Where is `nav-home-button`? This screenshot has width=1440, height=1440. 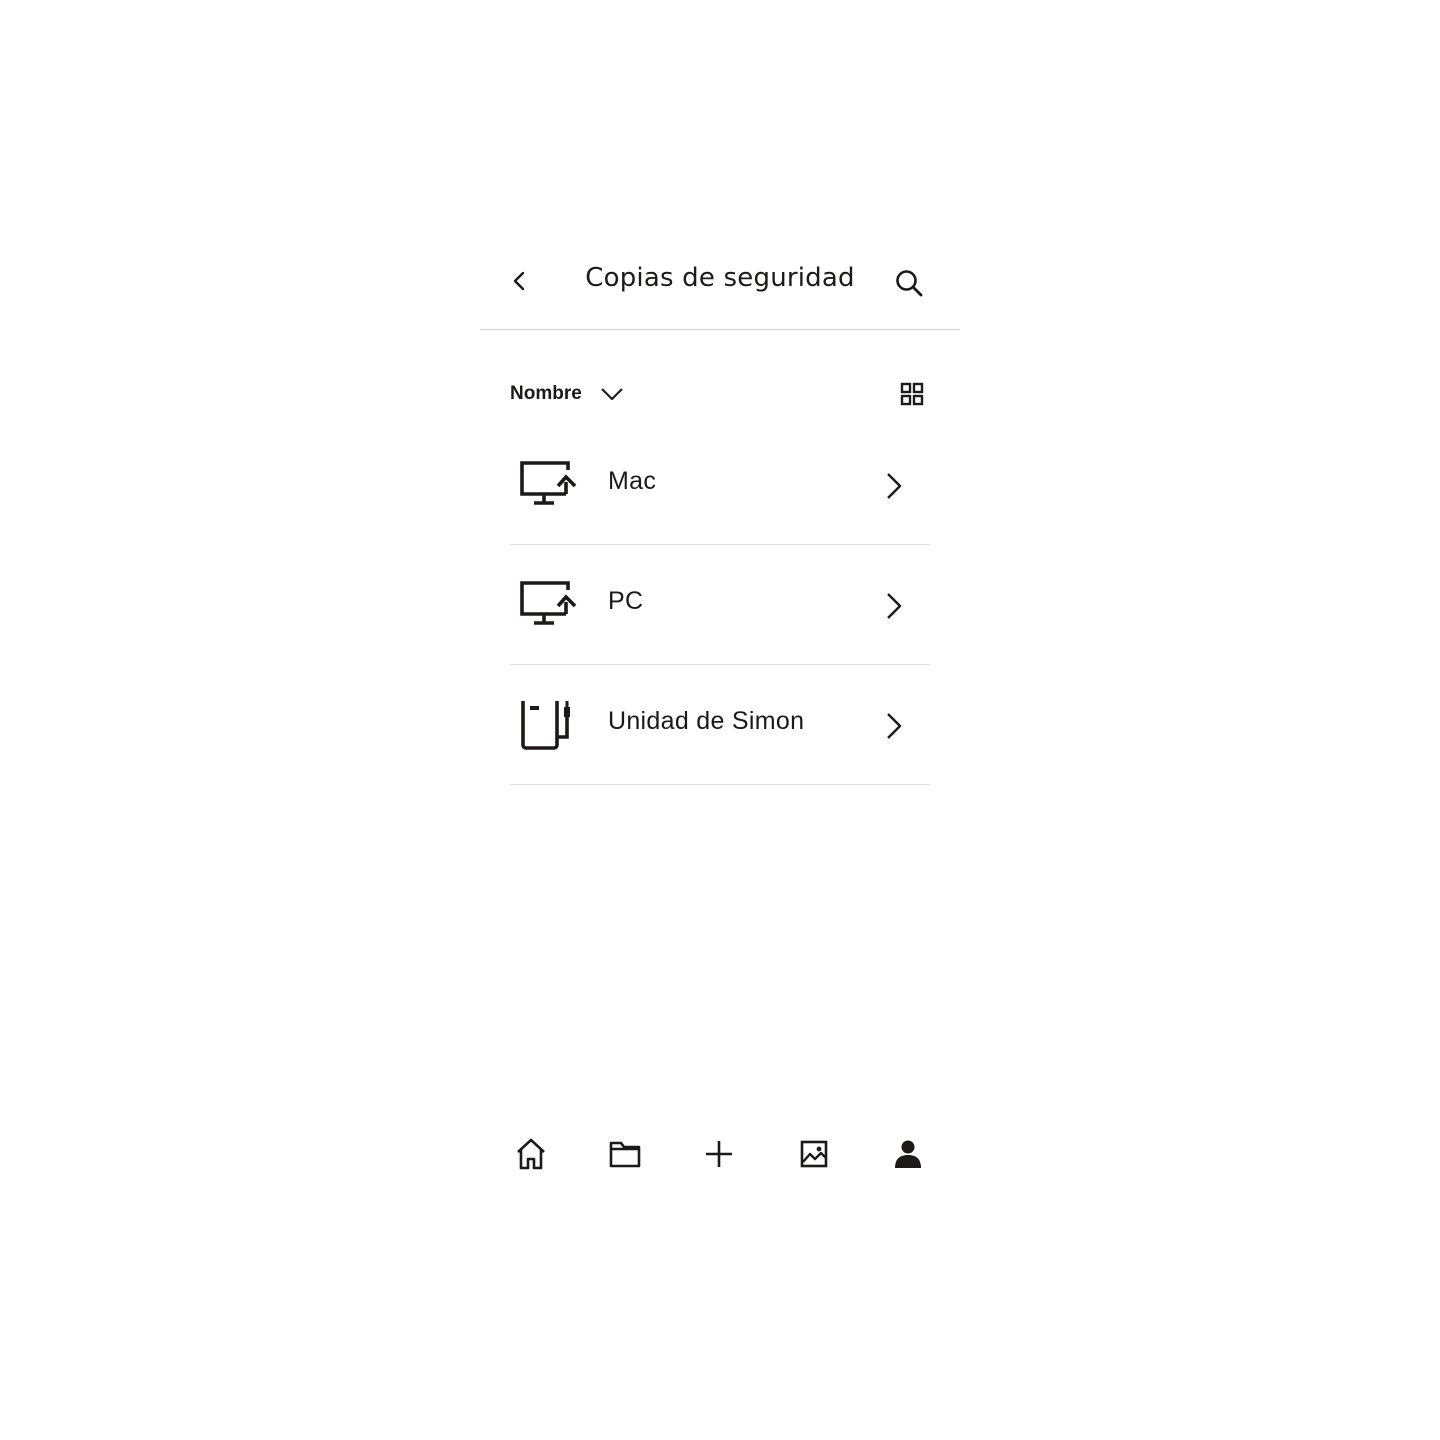
nav-home-button is located at coordinates (531, 1154).